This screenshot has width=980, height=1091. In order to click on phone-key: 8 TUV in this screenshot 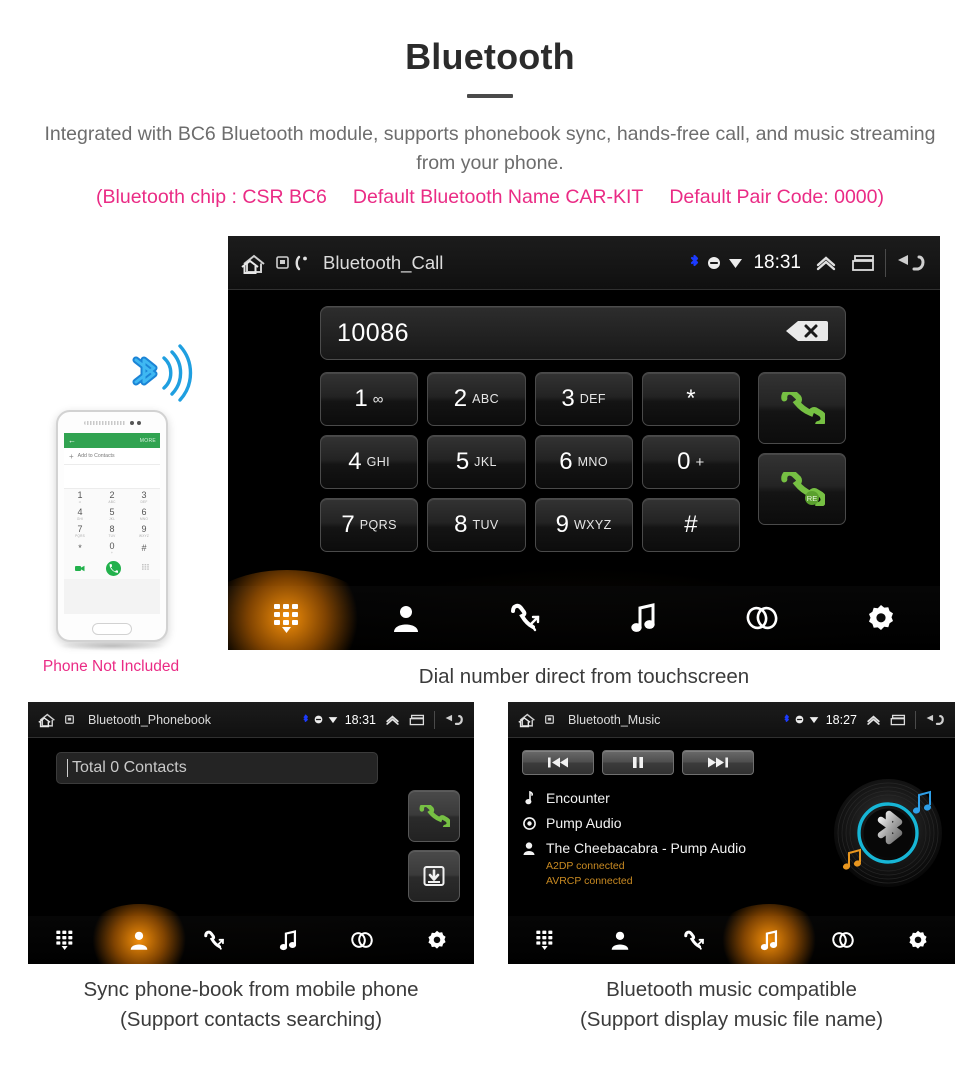, I will do `click(112, 531)`.